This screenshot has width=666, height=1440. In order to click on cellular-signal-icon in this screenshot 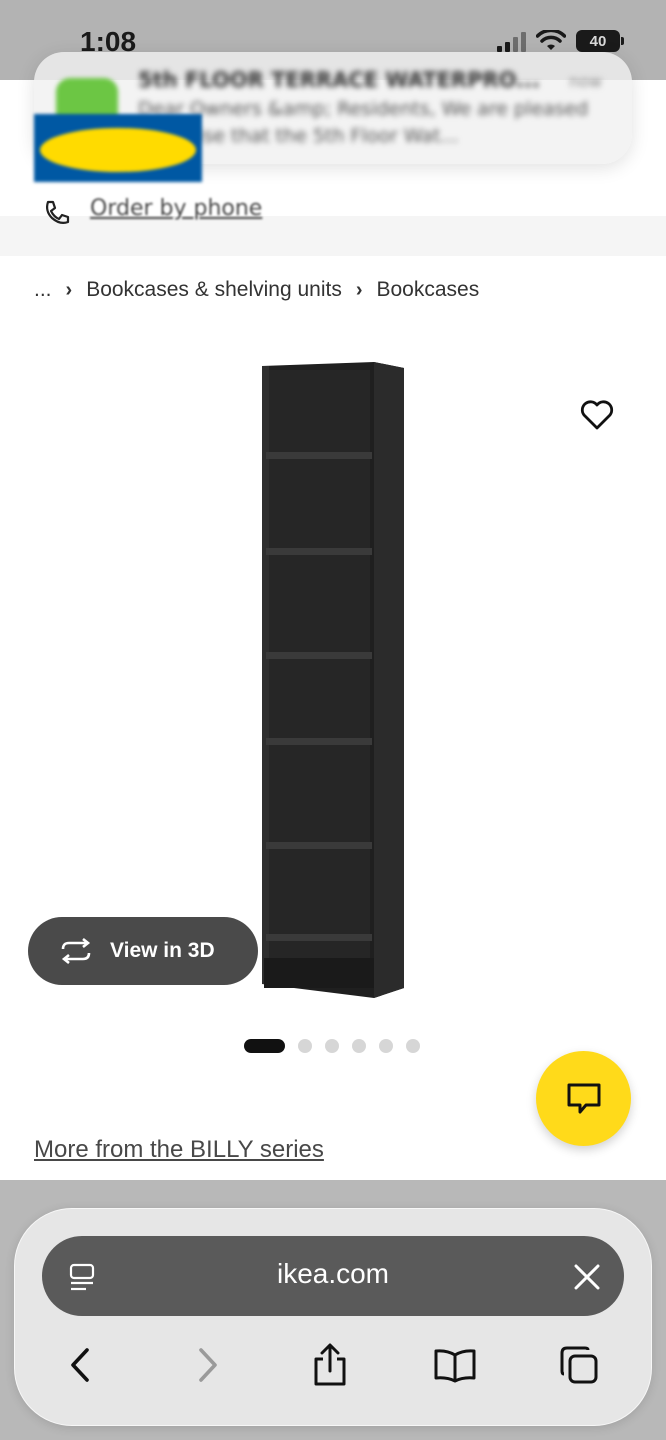, I will do `click(511, 41)`.